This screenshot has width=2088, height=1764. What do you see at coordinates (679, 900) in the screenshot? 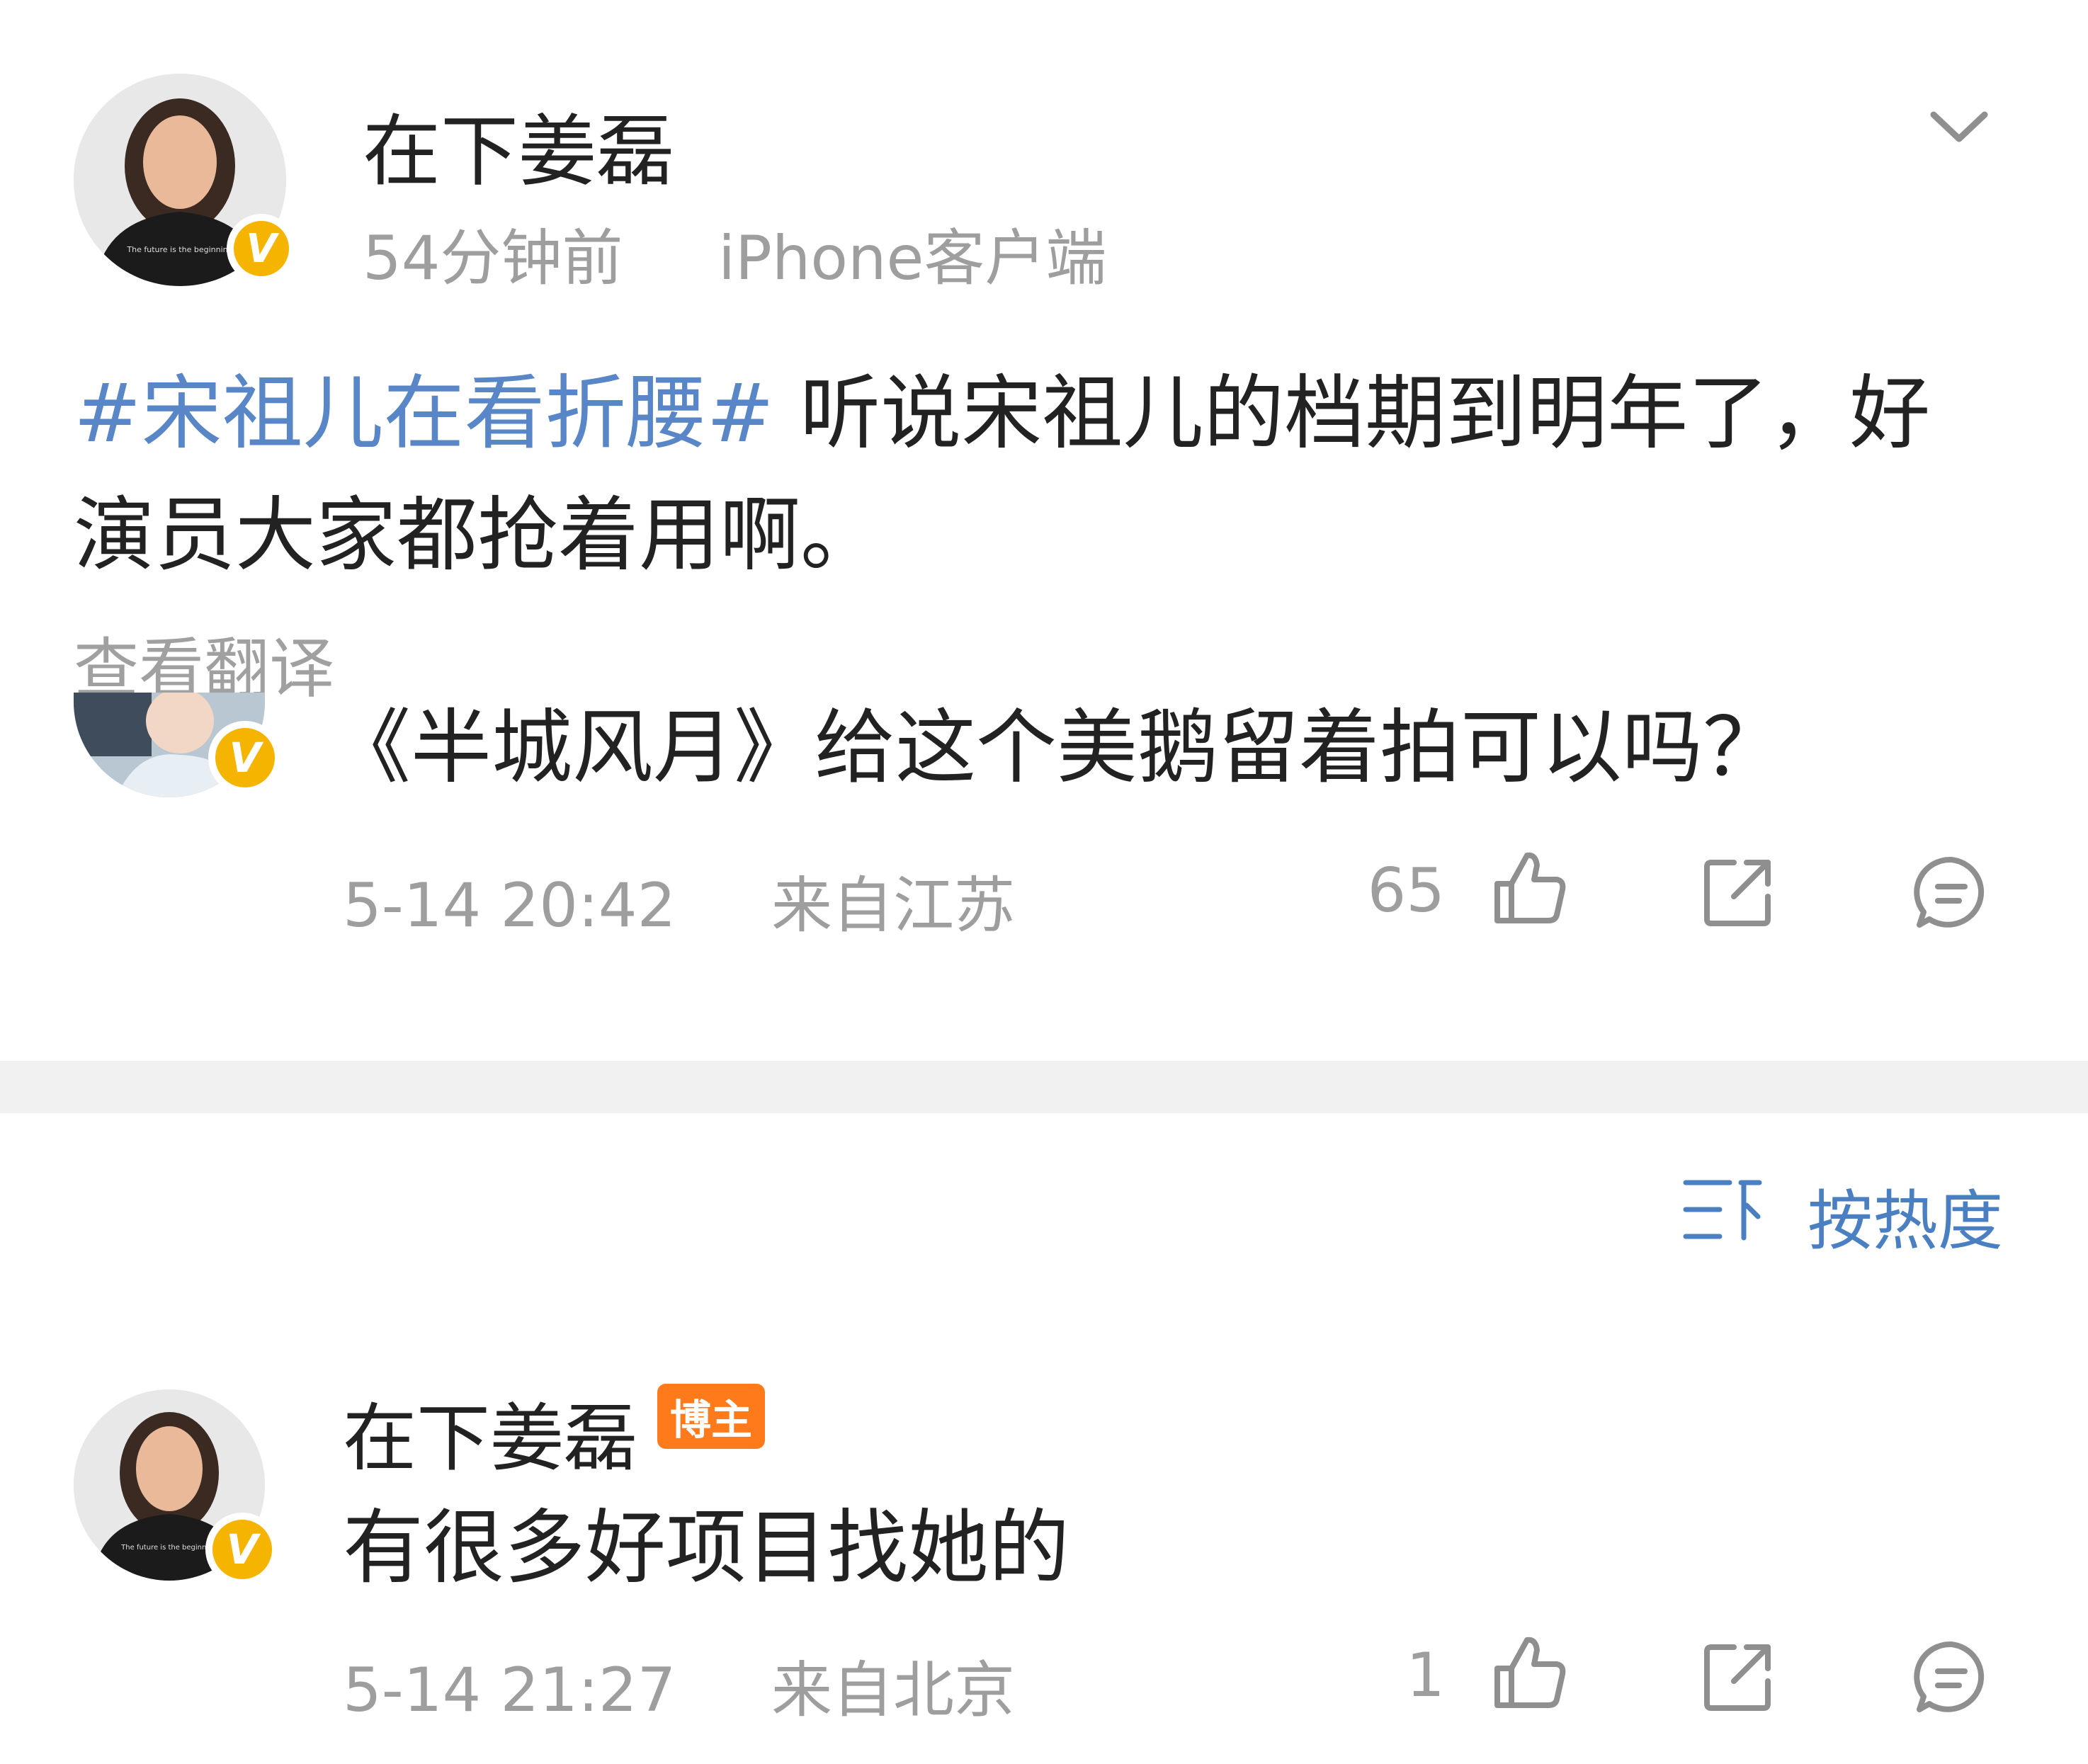
I see `comment1-meta: 5-14 20:42 来自江苏` at bounding box center [679, 900].